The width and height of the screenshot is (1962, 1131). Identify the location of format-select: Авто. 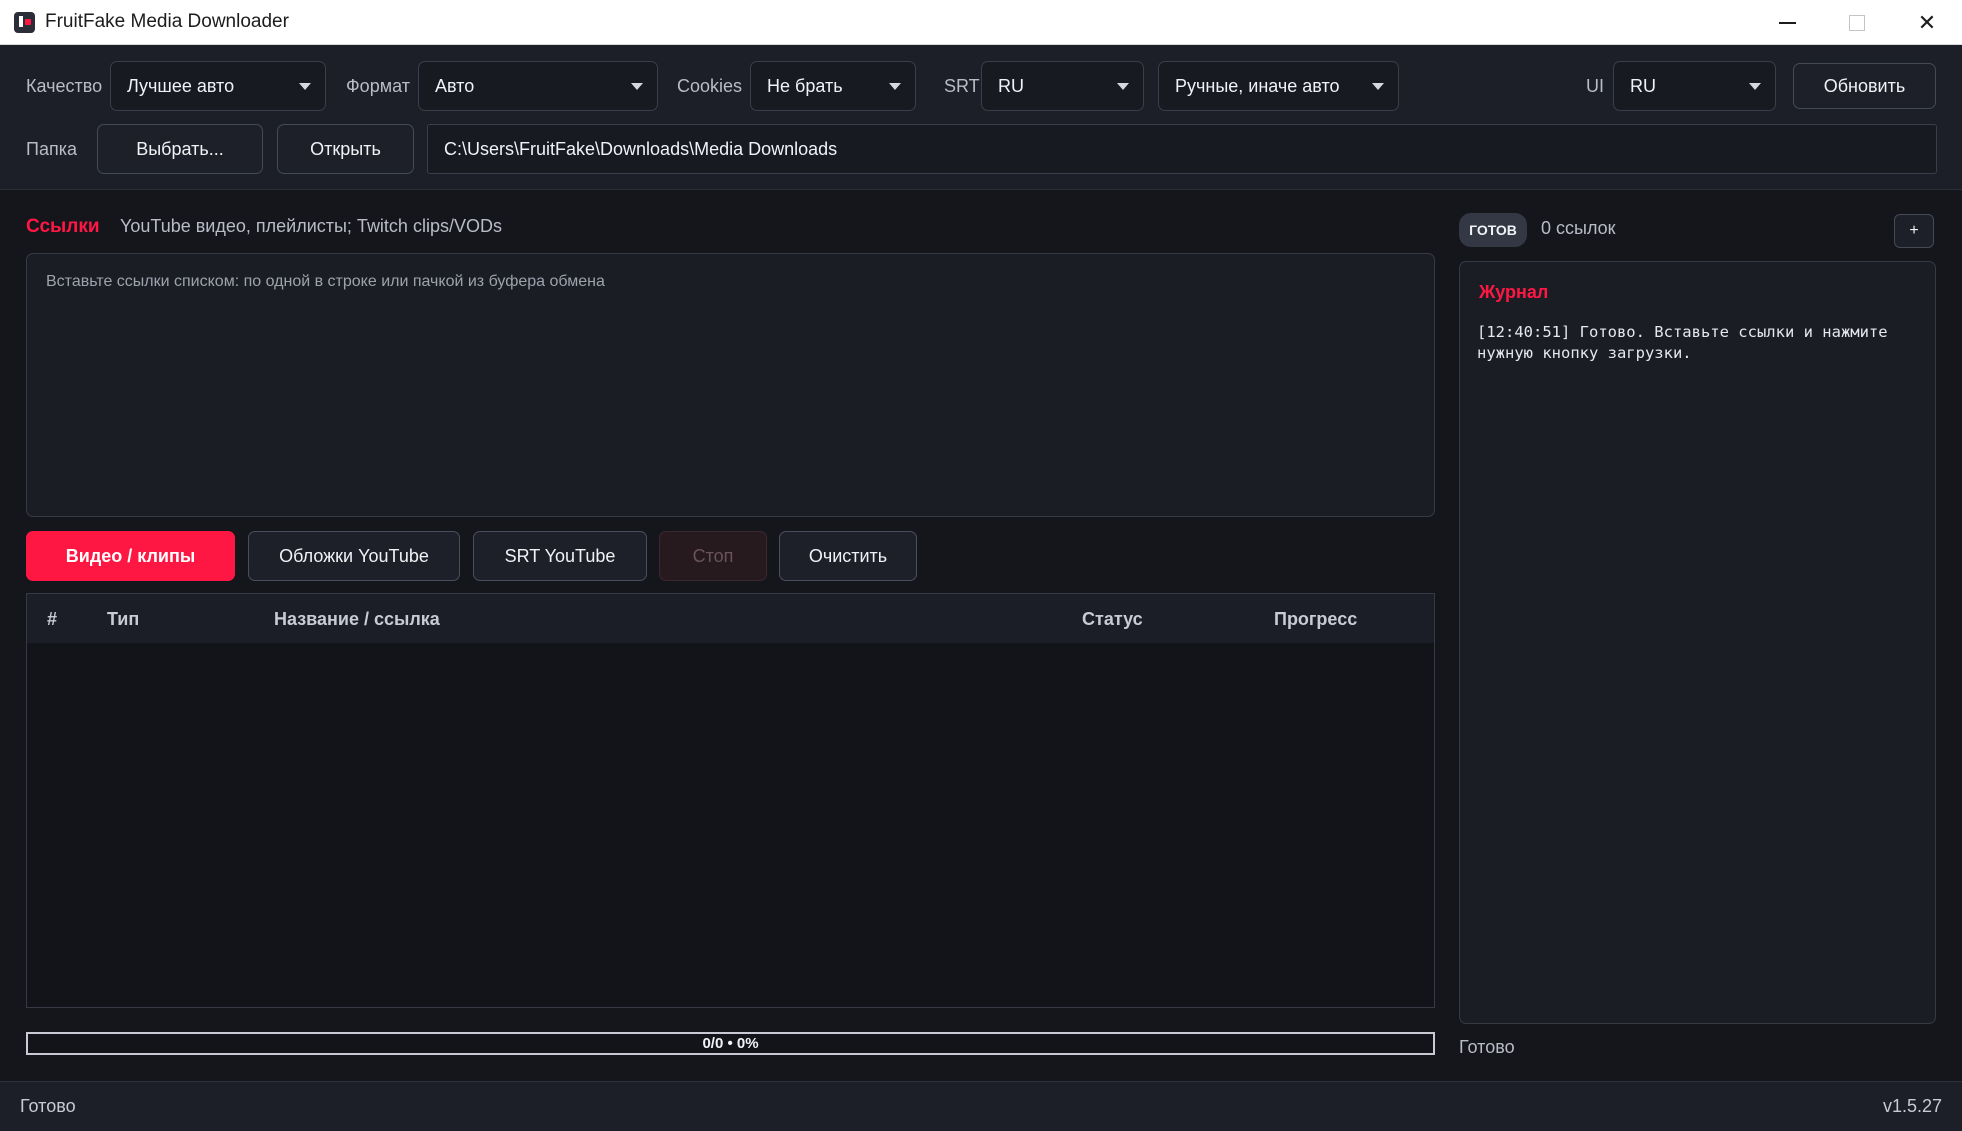
(538, 86).